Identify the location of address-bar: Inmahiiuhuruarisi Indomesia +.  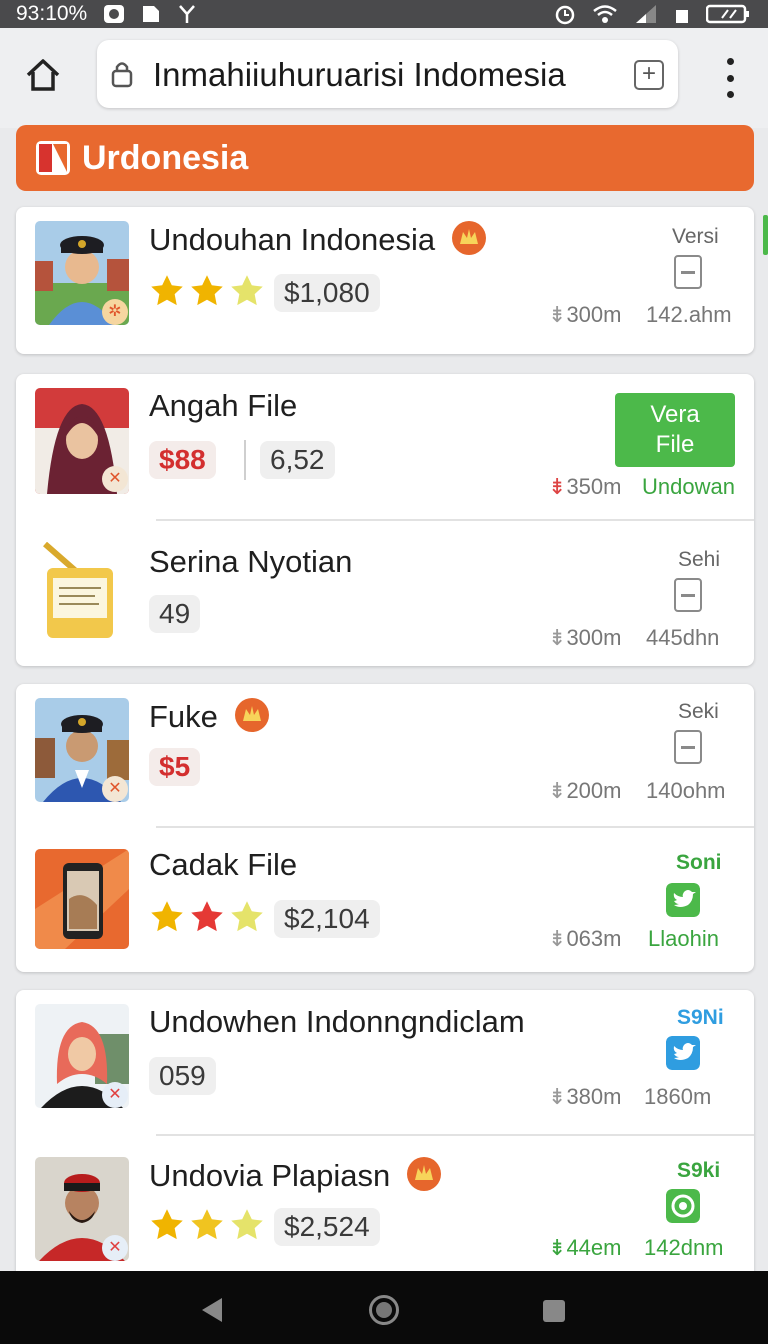
(387, 74).